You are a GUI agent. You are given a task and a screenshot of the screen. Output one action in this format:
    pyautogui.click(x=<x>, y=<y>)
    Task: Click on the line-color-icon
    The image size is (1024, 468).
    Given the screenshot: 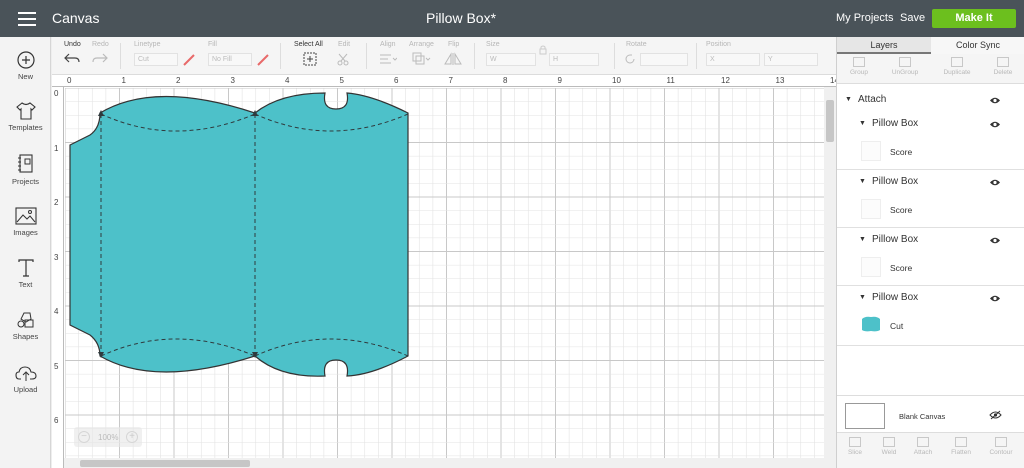 What is the action you would take?
    pyautogui.click(x=189, y=60)
    